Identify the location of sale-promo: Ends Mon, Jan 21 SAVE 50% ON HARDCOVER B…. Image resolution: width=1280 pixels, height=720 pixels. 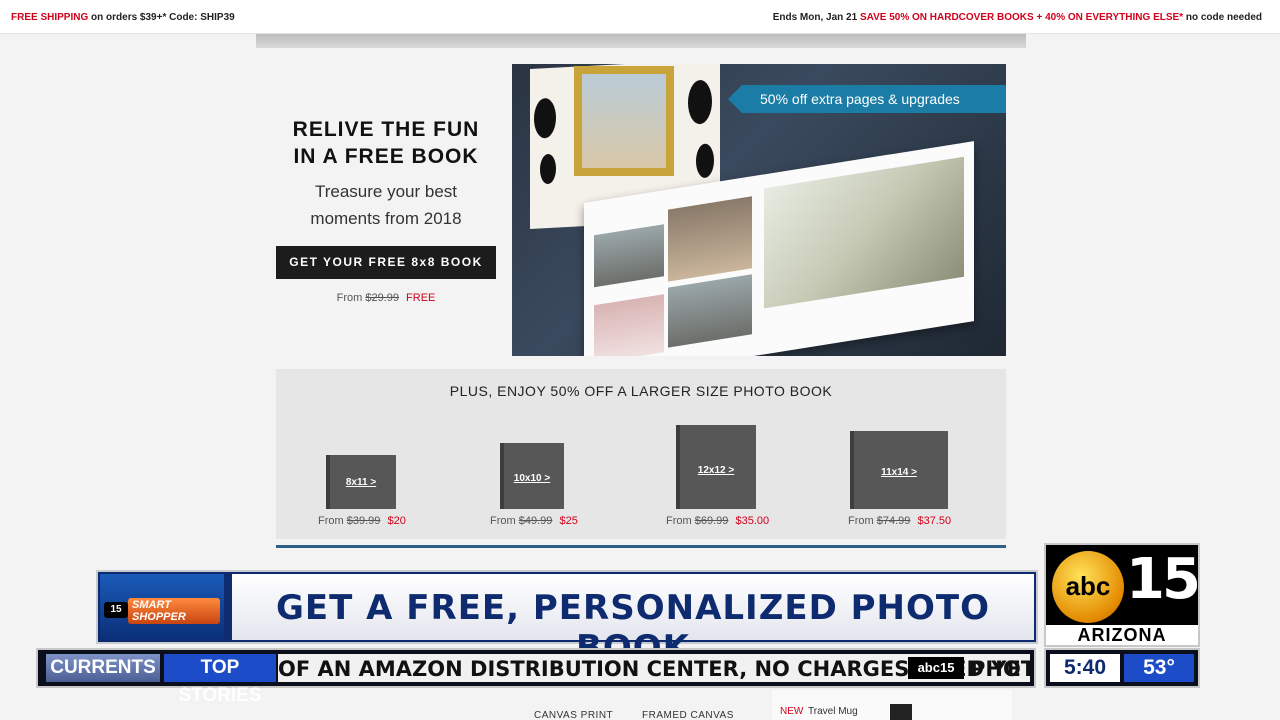
(1017, 17).